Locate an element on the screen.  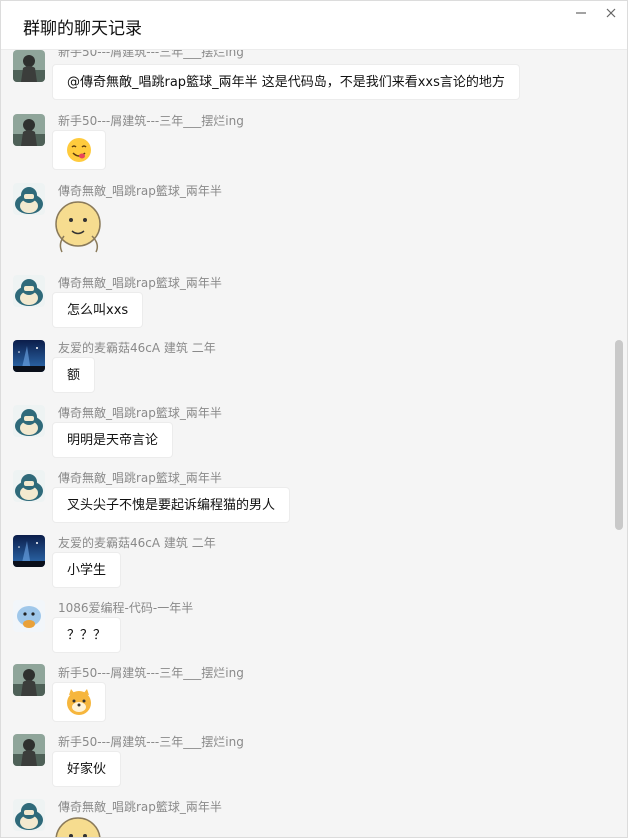
message-item: 新手50---屑建筑---三年___摆烂ing 好家伙 is located at coordinates (306, 762).